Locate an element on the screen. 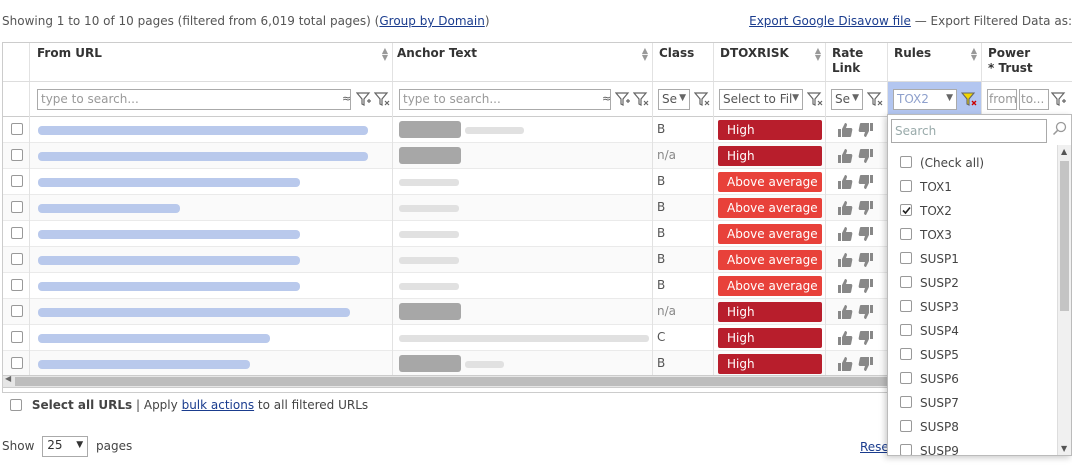 This screenshot has height=470, width=1072. rules-option-susp8: SUSP8 is located at coordinates (972, 427).